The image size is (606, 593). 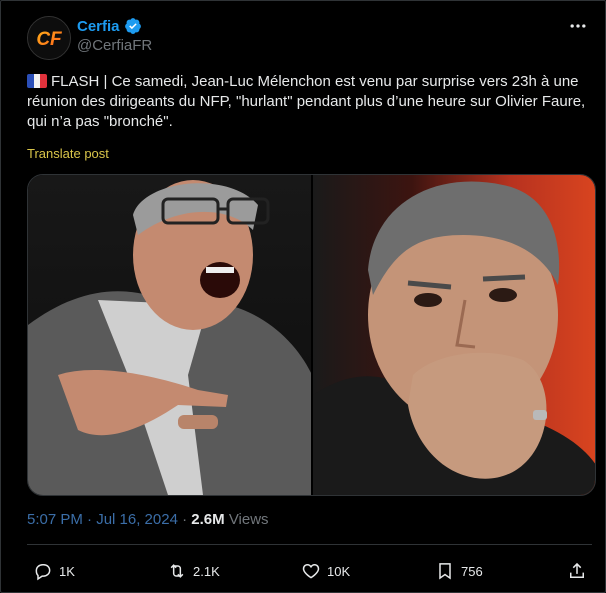 What do you see at coordinates (133, 26) in the screenshot?
I see `verified-badge-icon` at bounding box center [133, 26].